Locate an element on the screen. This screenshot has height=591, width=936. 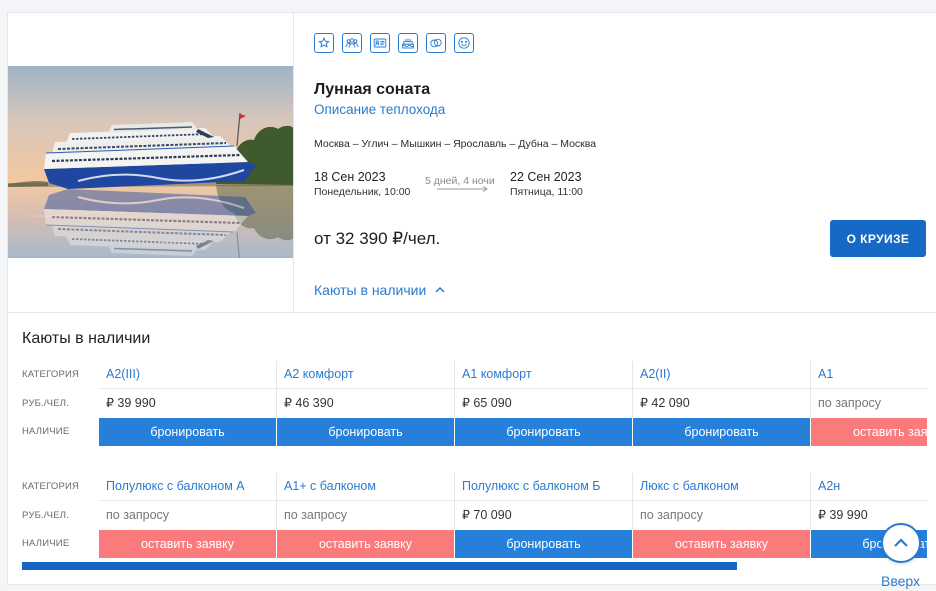
ship-photo is located at coordinates (150, 162).